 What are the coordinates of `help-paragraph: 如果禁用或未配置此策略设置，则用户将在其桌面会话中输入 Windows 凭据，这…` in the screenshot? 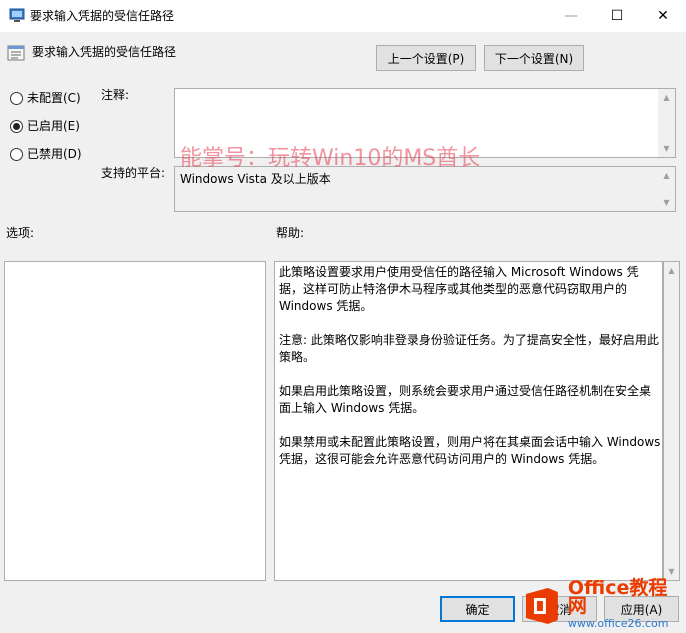 It's located at (470, 450).